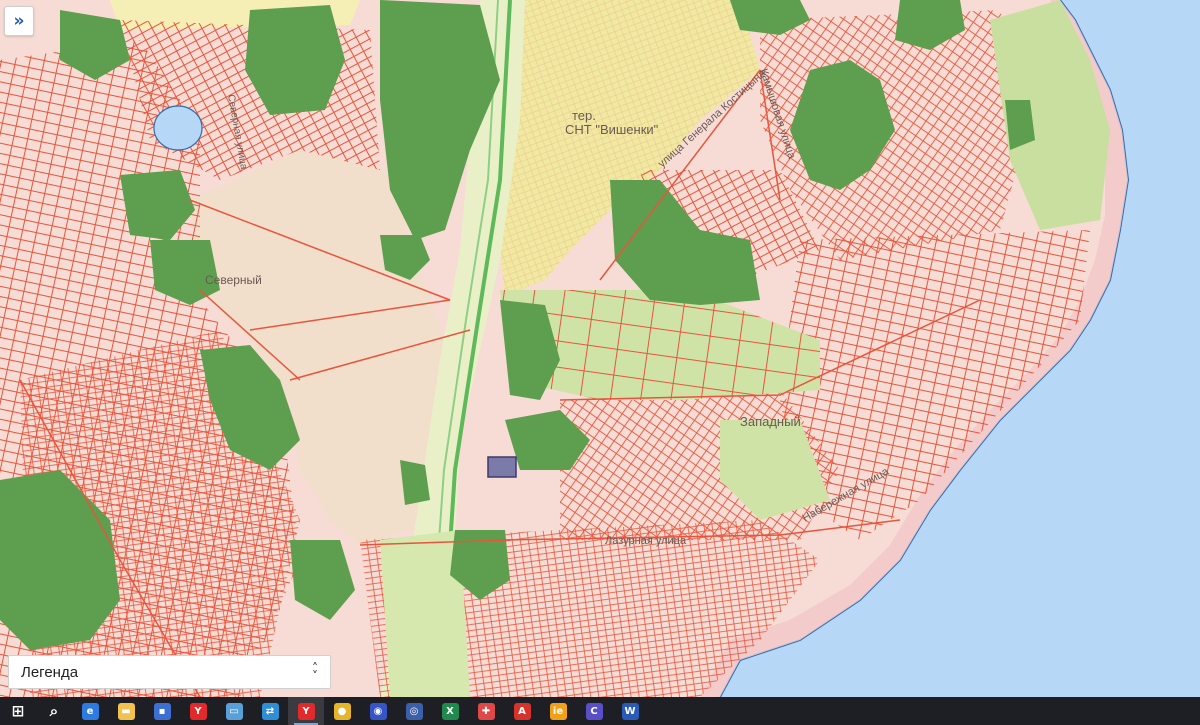 The height and width of the screenshot is (725, 1200). I want to click on legend-dropdown: Легенда ˄ ˅, so click(169, 672).